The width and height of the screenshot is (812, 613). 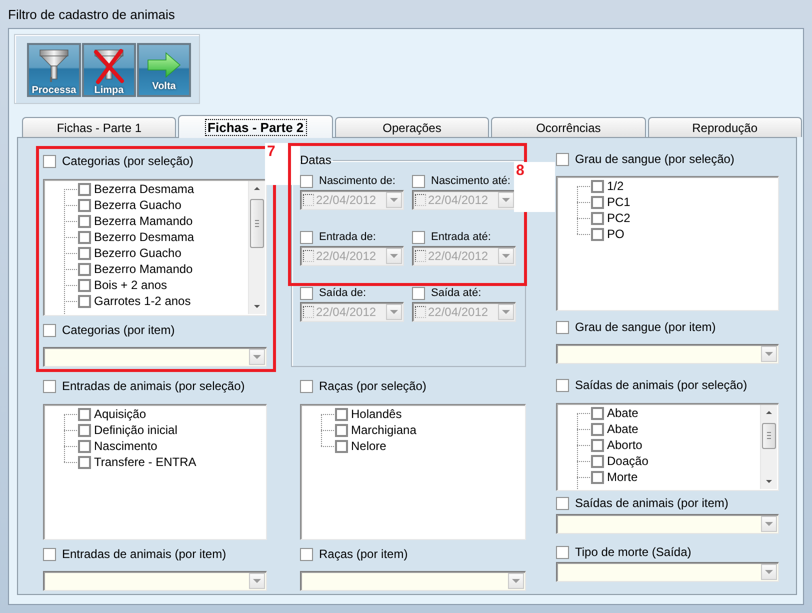 I want to click on tab: Fichas - Parte 1, so click(x=99, y=127).